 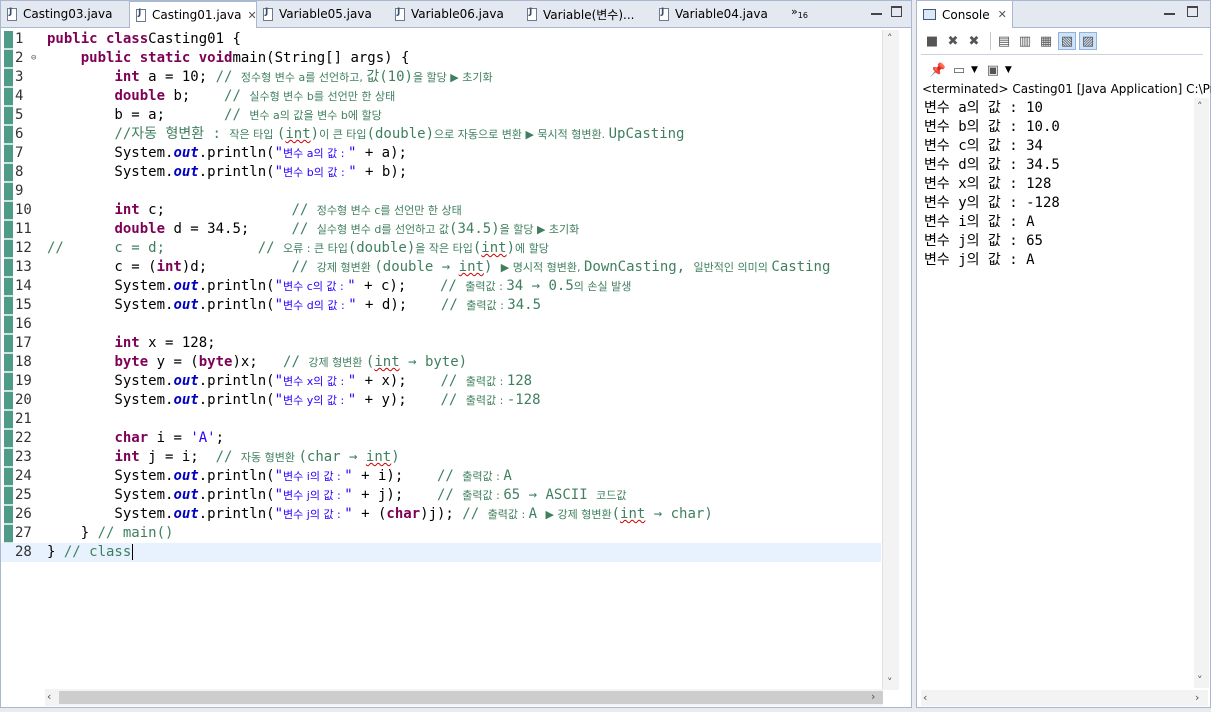 I want to click on remove-launch-icon: ✖, so click(x=953, y=41).